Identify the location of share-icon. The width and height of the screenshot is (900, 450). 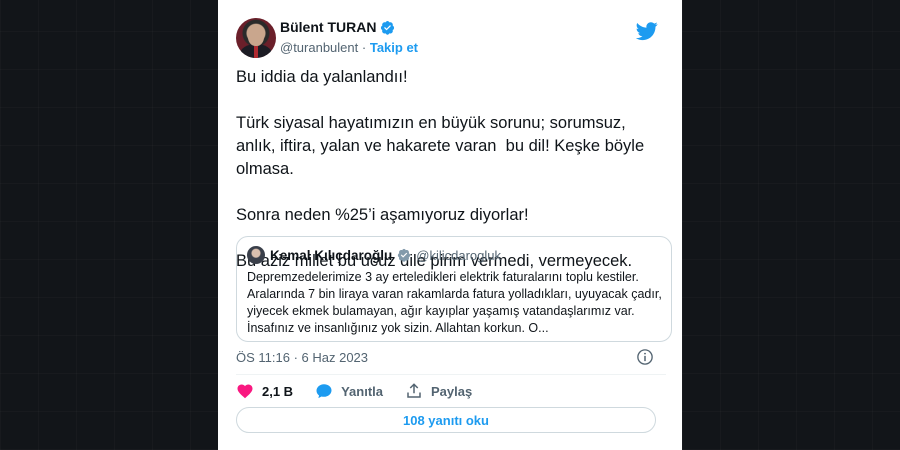
(414, 390).